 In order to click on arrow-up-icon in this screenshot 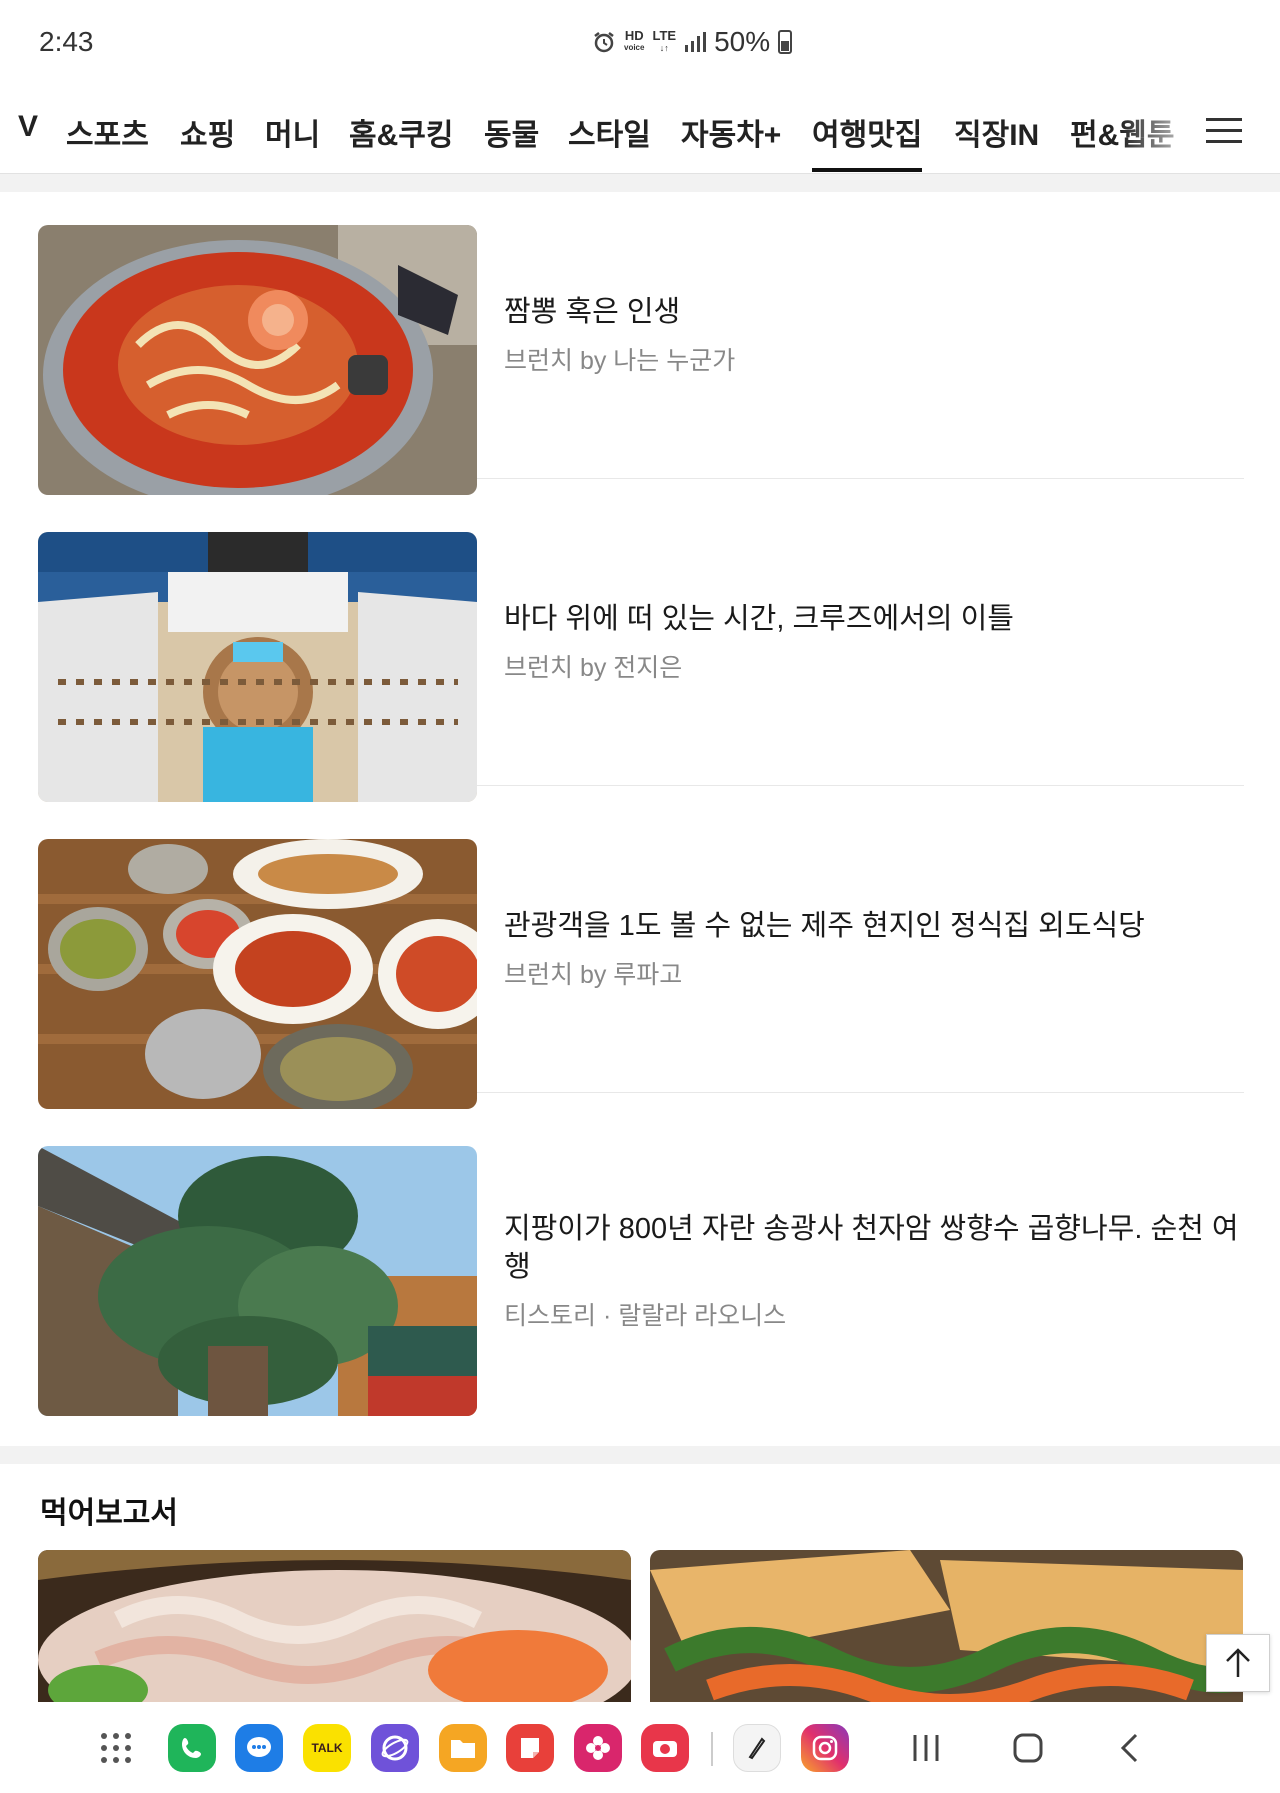, I will do `click(1238, 1662)`.